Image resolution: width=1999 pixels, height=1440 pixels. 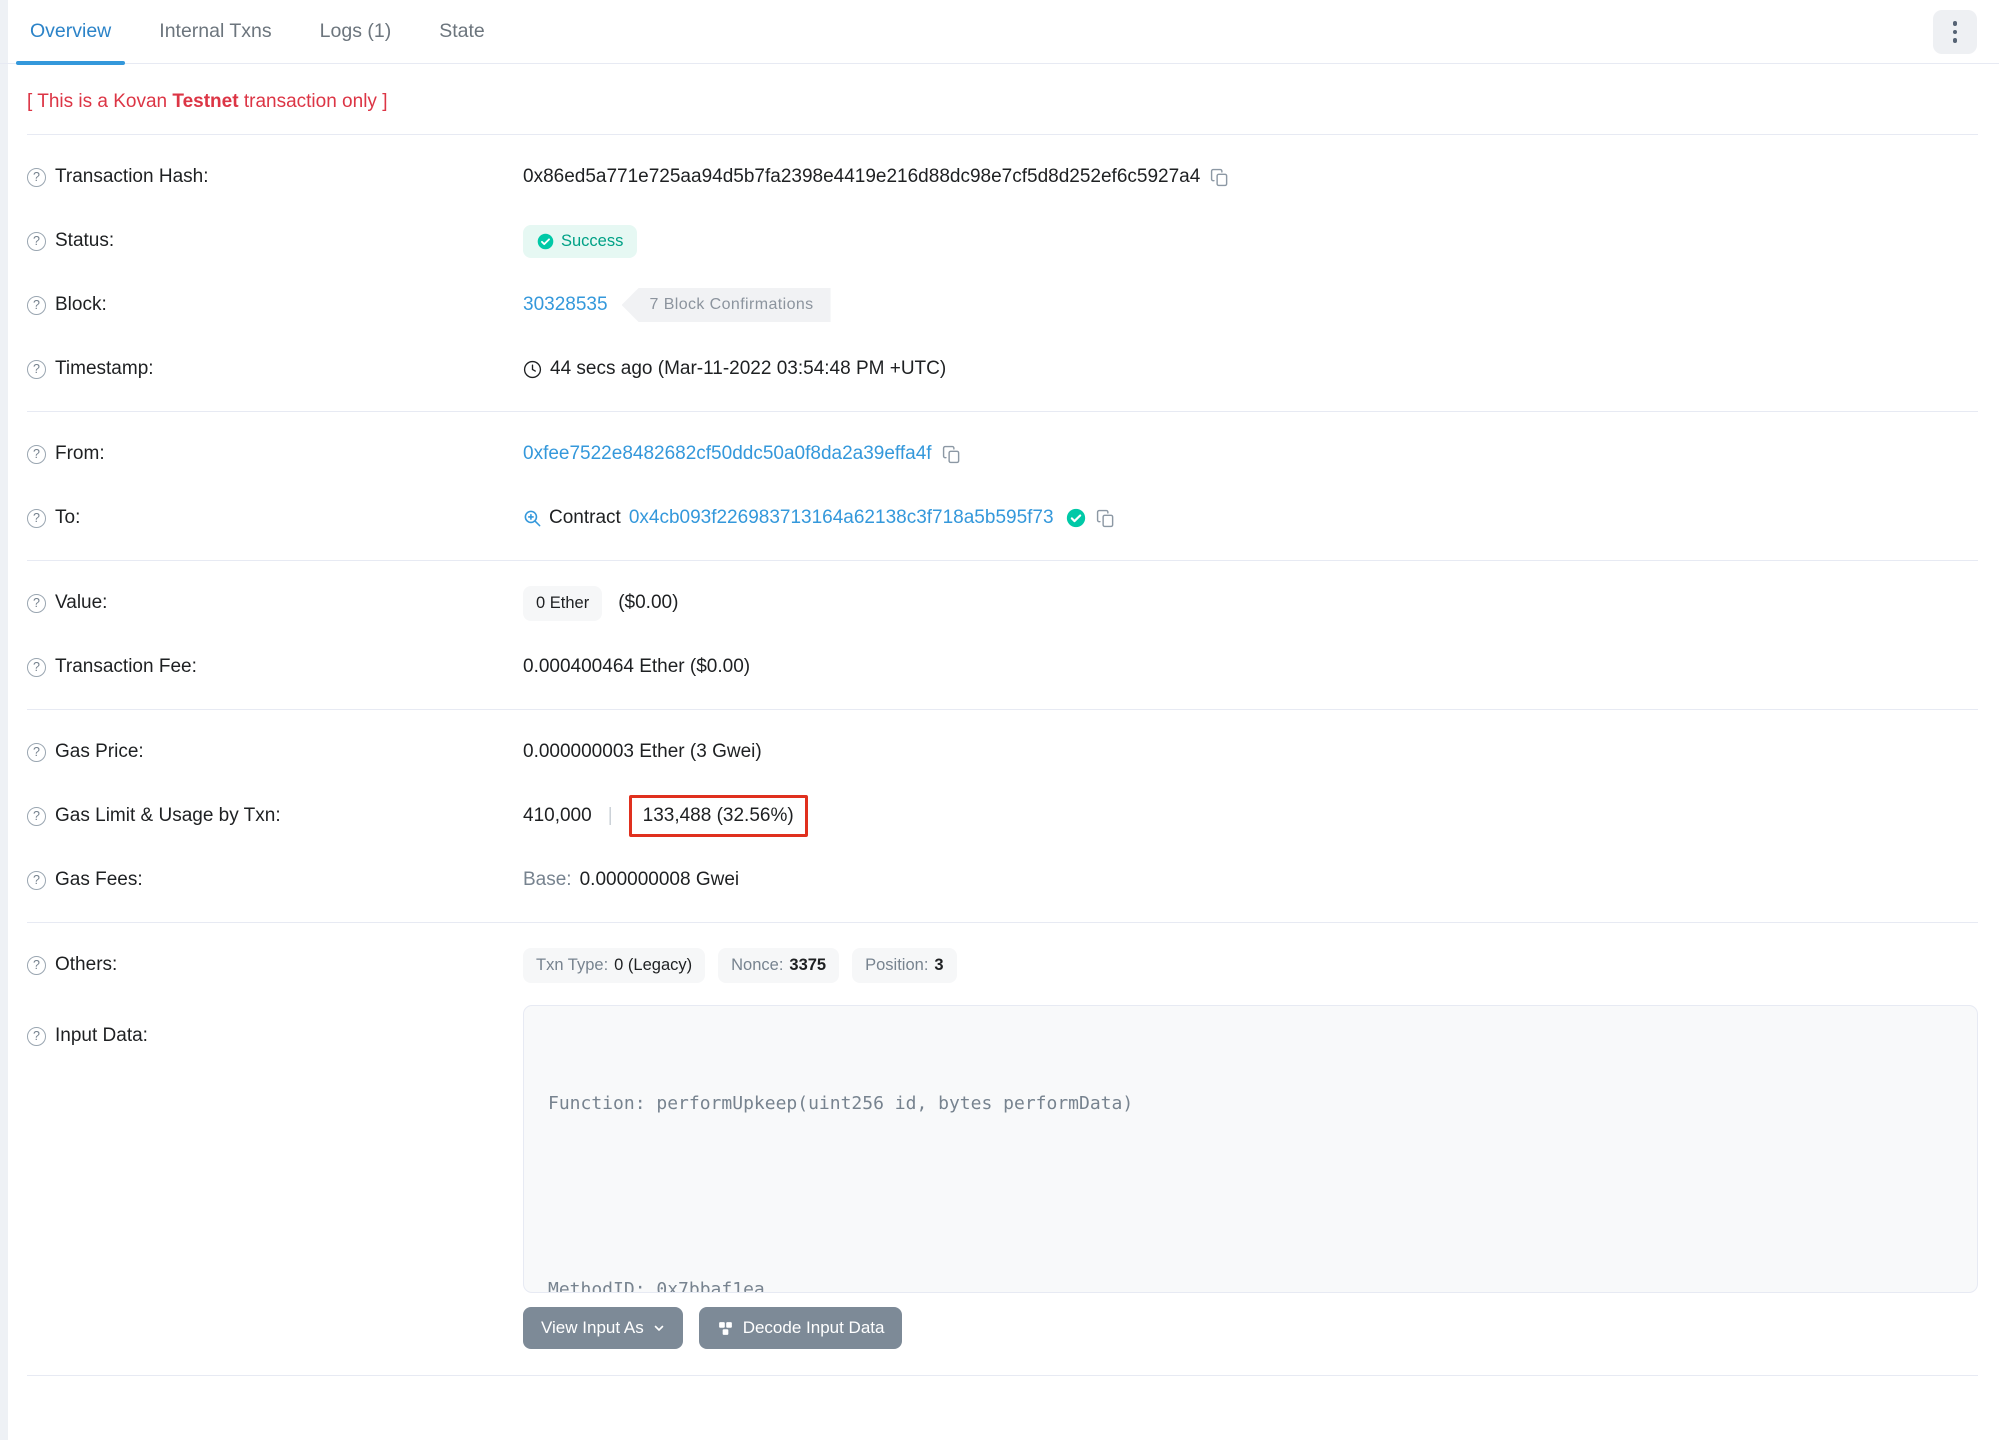 I want to click on gas-fees-label: Gas Fees:, so click(x=99, y=879).